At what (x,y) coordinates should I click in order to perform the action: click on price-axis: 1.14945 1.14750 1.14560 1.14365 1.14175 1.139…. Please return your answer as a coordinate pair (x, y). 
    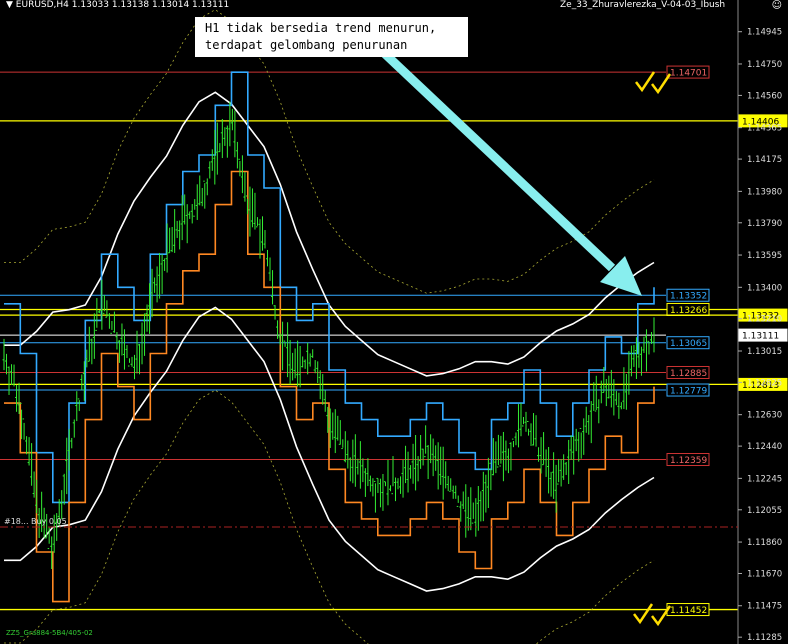
    Looking at the image, I should click on (759, 322).